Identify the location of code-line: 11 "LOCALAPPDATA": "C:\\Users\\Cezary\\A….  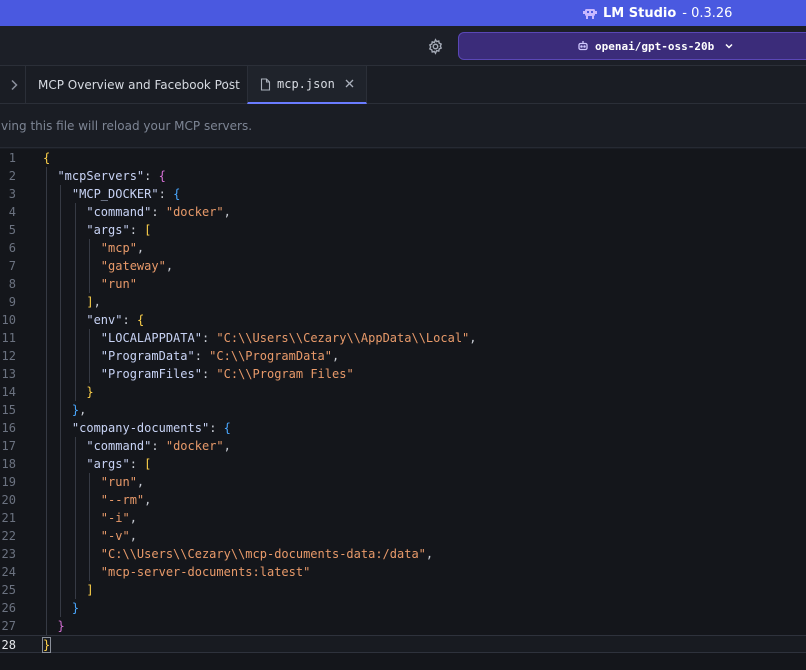
(239, 338).